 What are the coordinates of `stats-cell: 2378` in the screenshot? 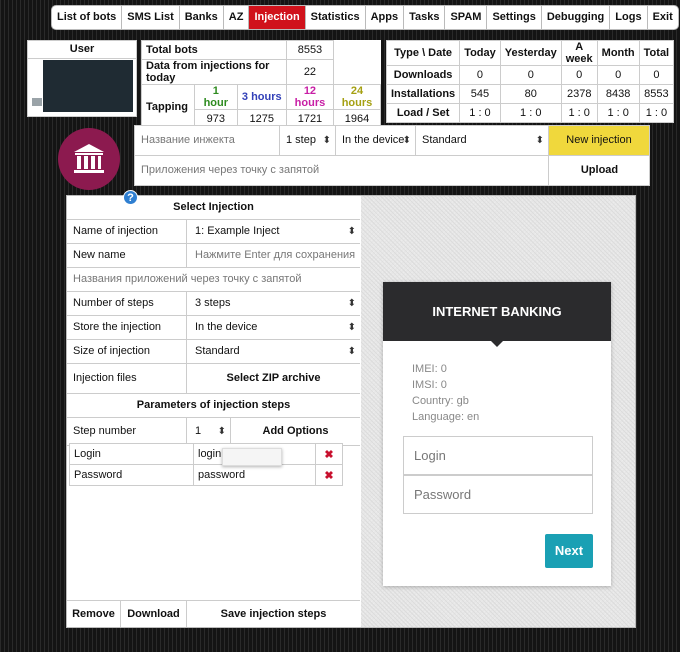 It's located at (579, 94).